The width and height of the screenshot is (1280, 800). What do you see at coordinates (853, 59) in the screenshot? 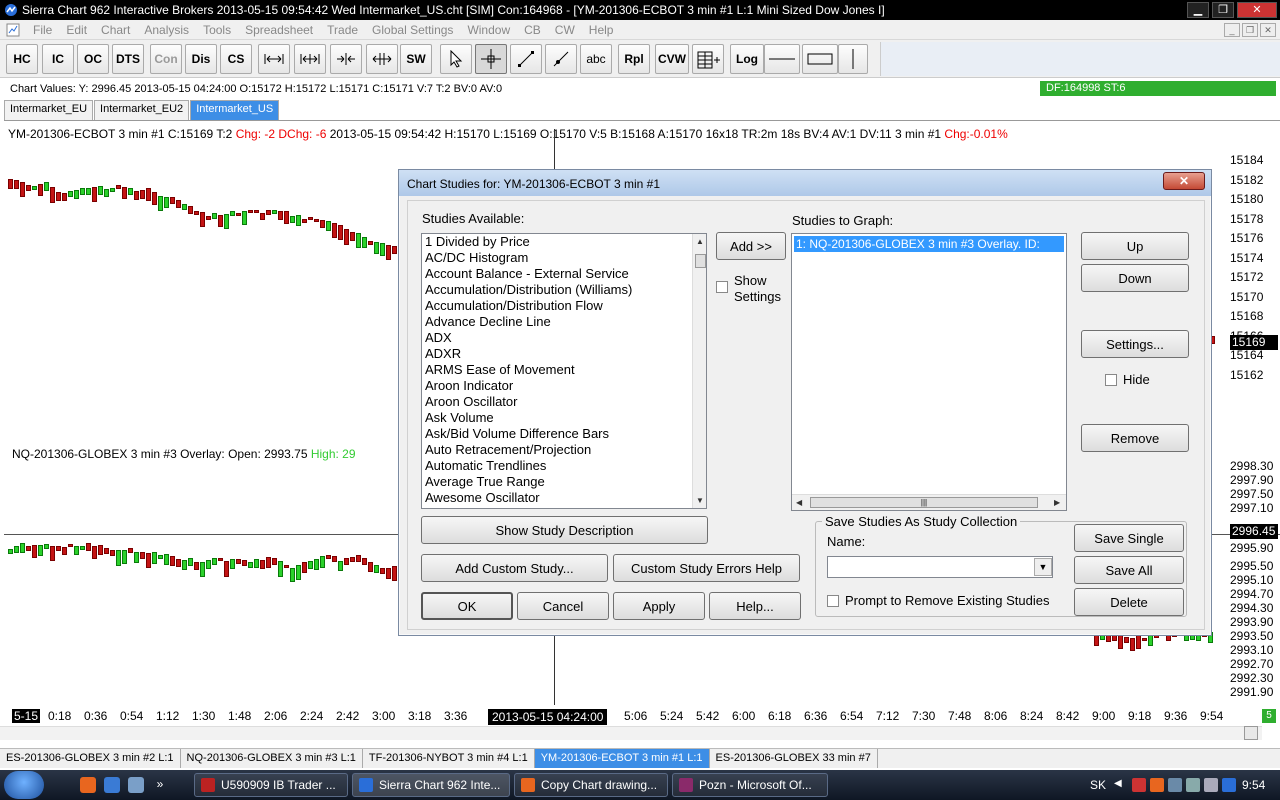
I see `vertical-line-icon` at bounding box center [853, 59].